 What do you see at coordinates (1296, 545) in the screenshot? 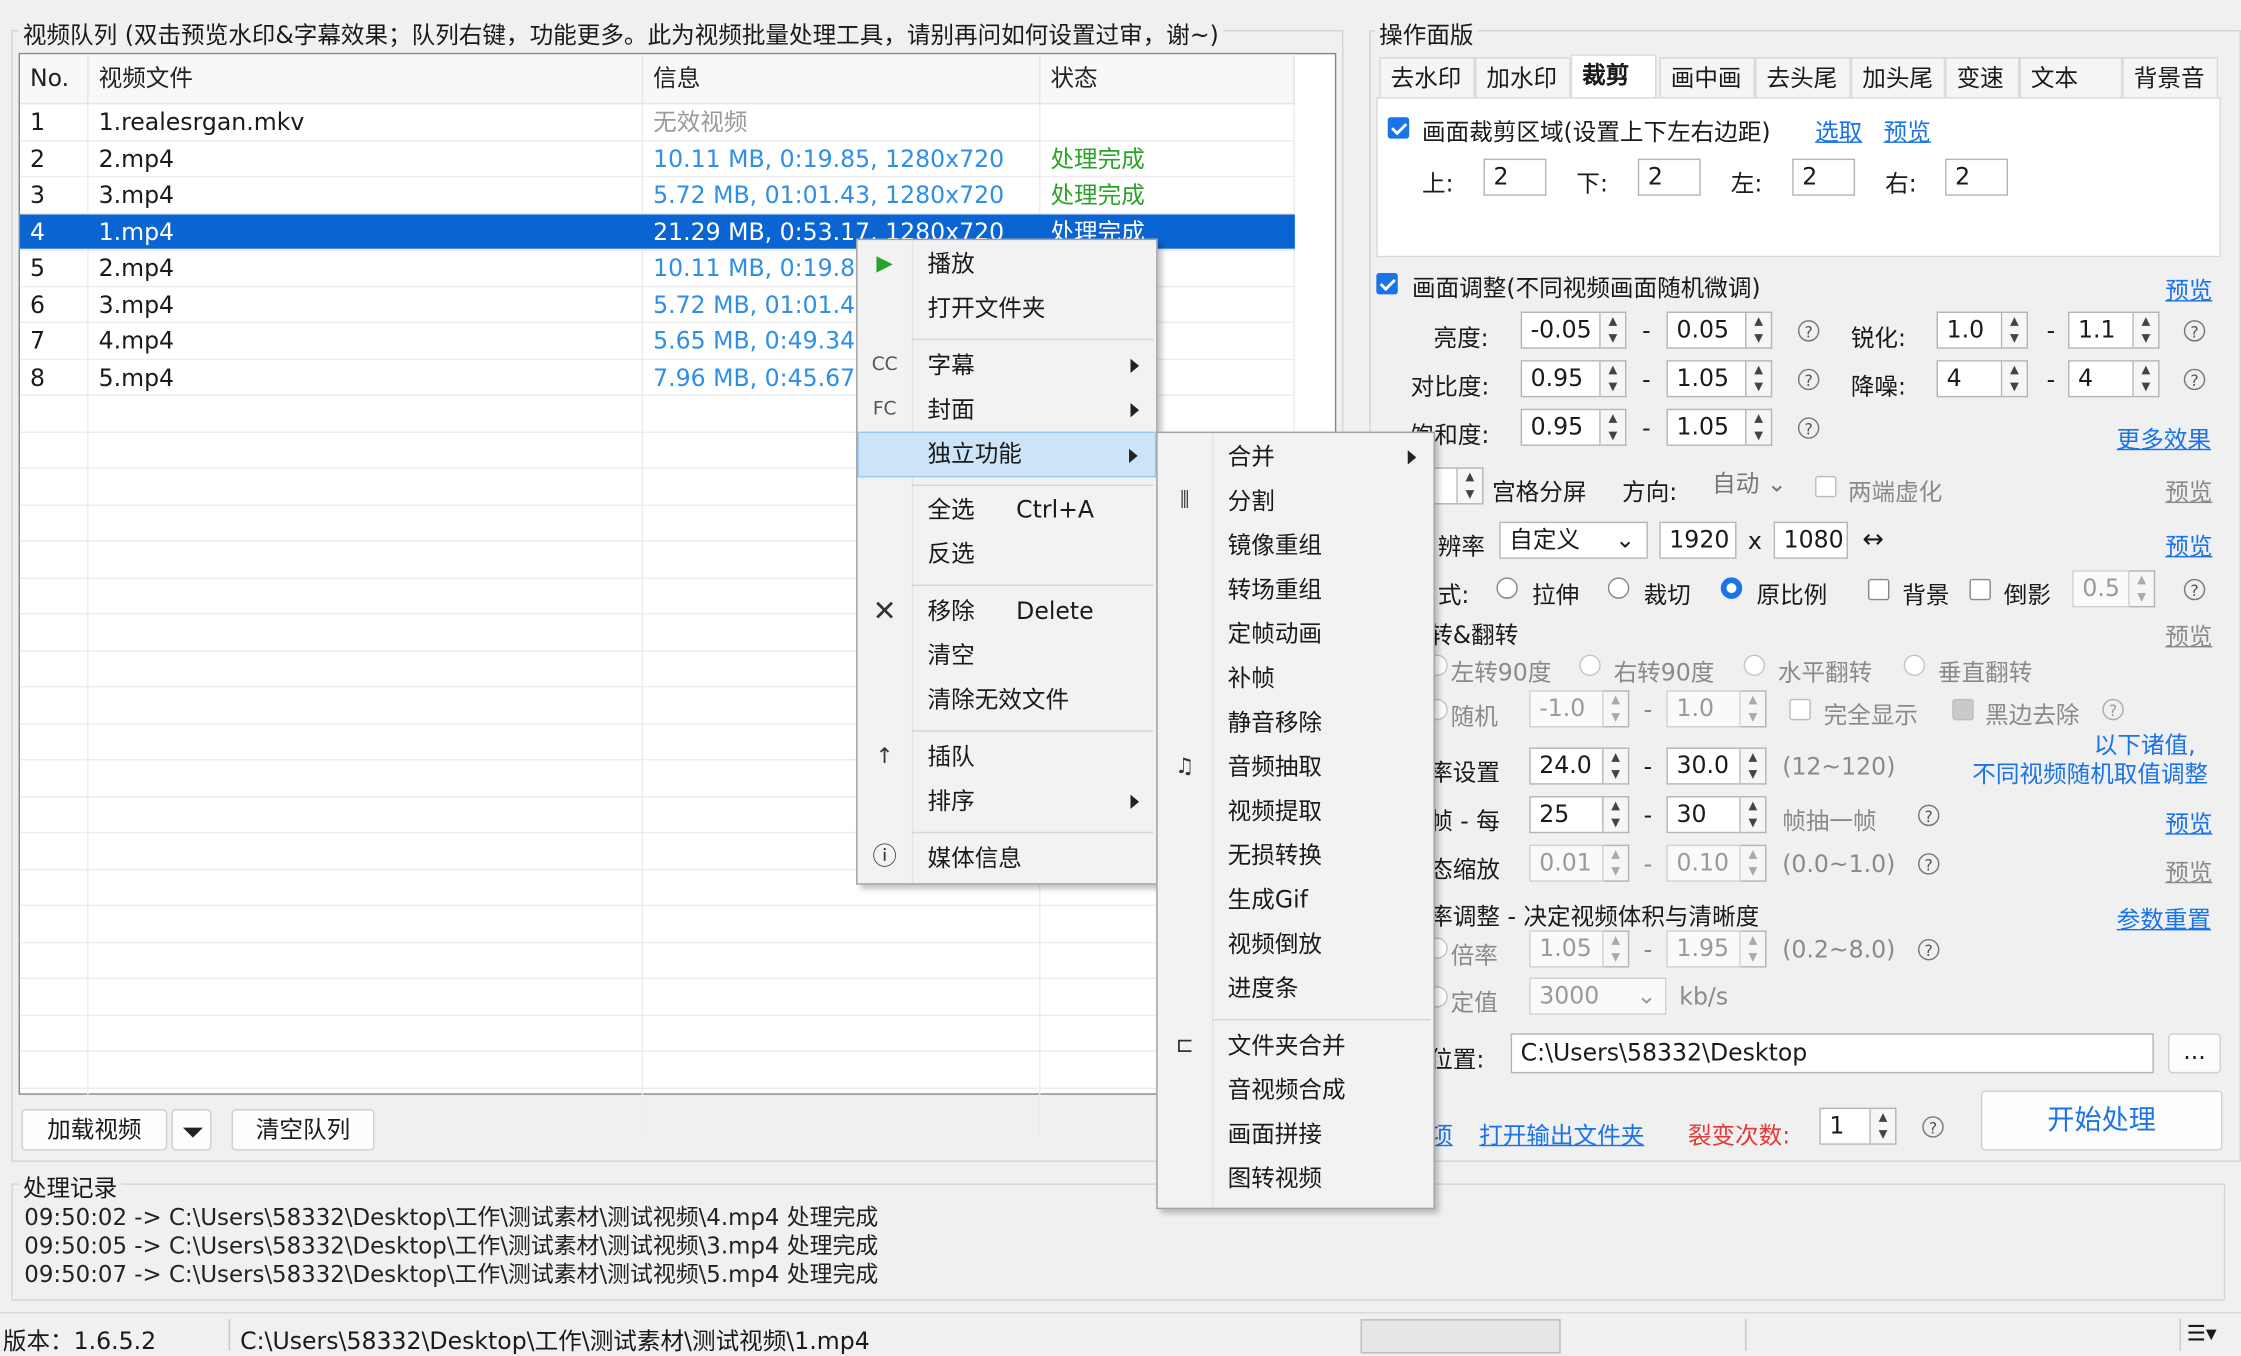
I see `submenu-item-mirror: 镜像重组` at bounding box center [1296, 545].